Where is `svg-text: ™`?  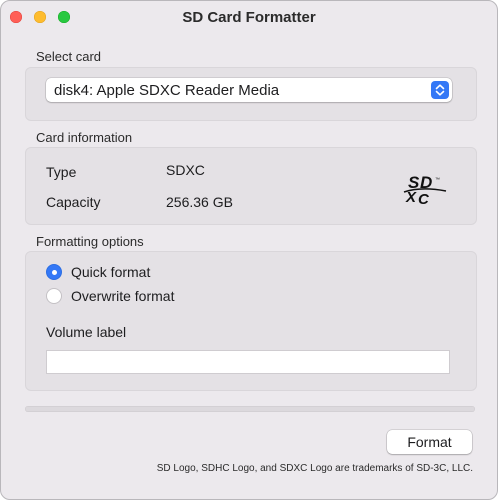
svg-text: ™ is located at coordinates (437, 180).